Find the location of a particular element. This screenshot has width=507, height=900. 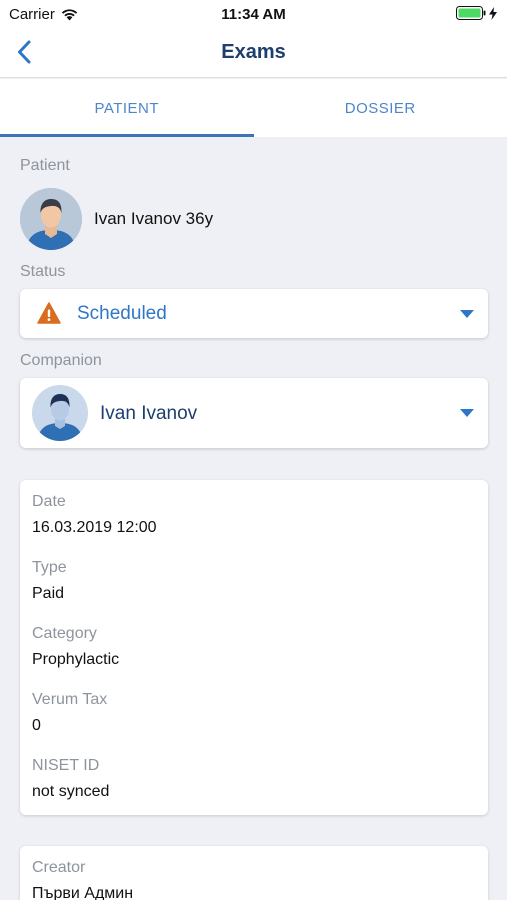

status-bar: Carrier 11:34 AM is located at coordinates (253, 14).